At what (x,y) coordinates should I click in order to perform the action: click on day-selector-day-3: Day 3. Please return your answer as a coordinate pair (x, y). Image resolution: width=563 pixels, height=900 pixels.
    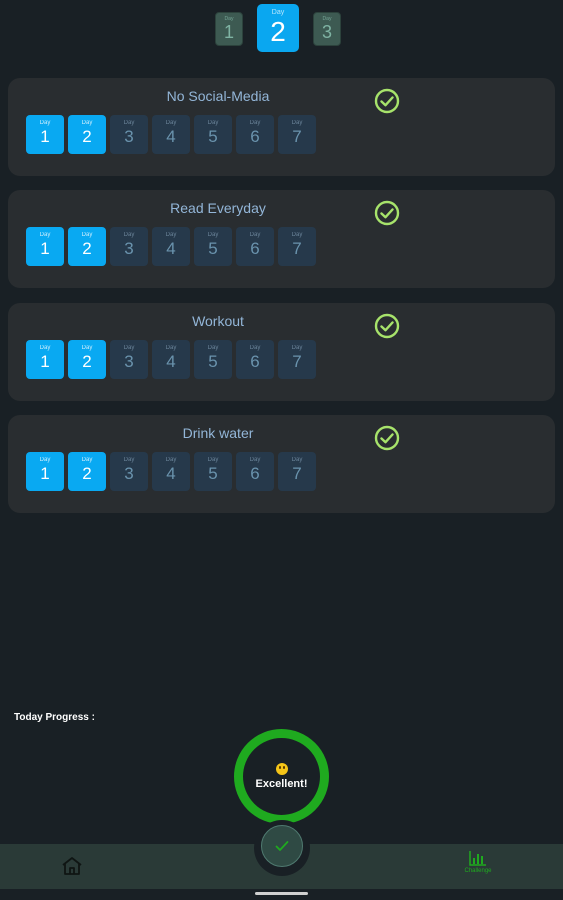
    Looking at the image, I should click on (327, 29).